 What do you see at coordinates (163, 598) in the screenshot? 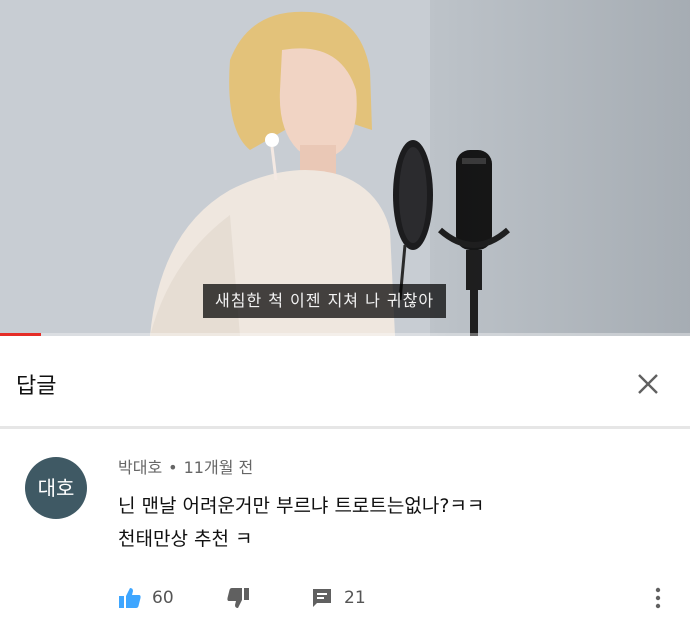
I see `like-count: 60` at bounding box center [163, 598].